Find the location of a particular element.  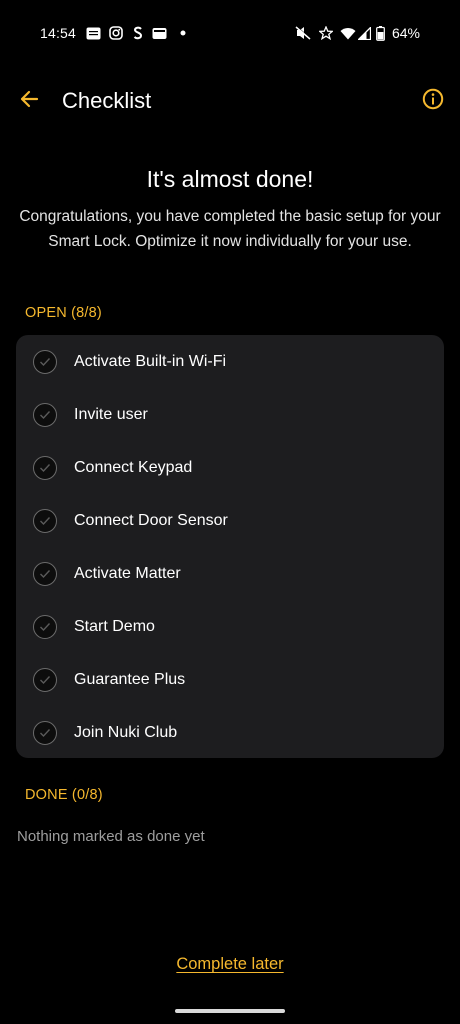

shazam-icon is located at coordinates (138, 33).